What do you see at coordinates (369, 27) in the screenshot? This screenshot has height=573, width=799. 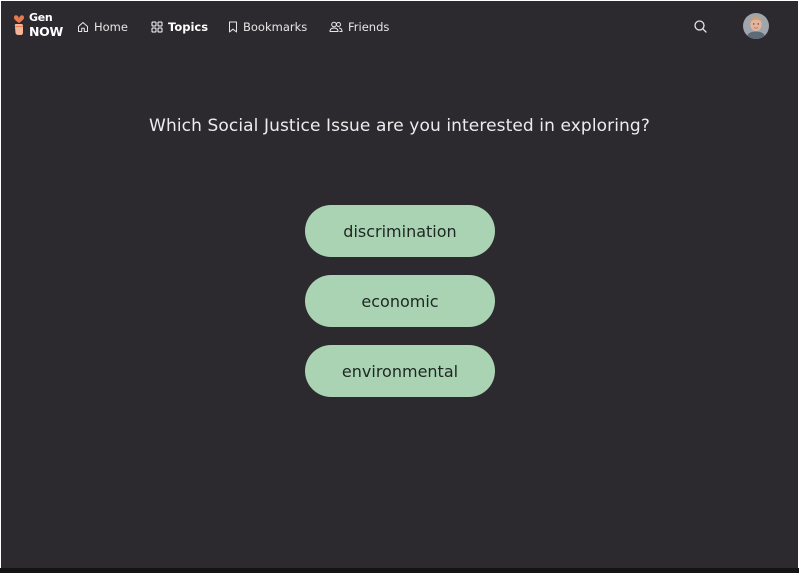 I see `nav-friends-label: Friends` at bounding box center [369, 27].